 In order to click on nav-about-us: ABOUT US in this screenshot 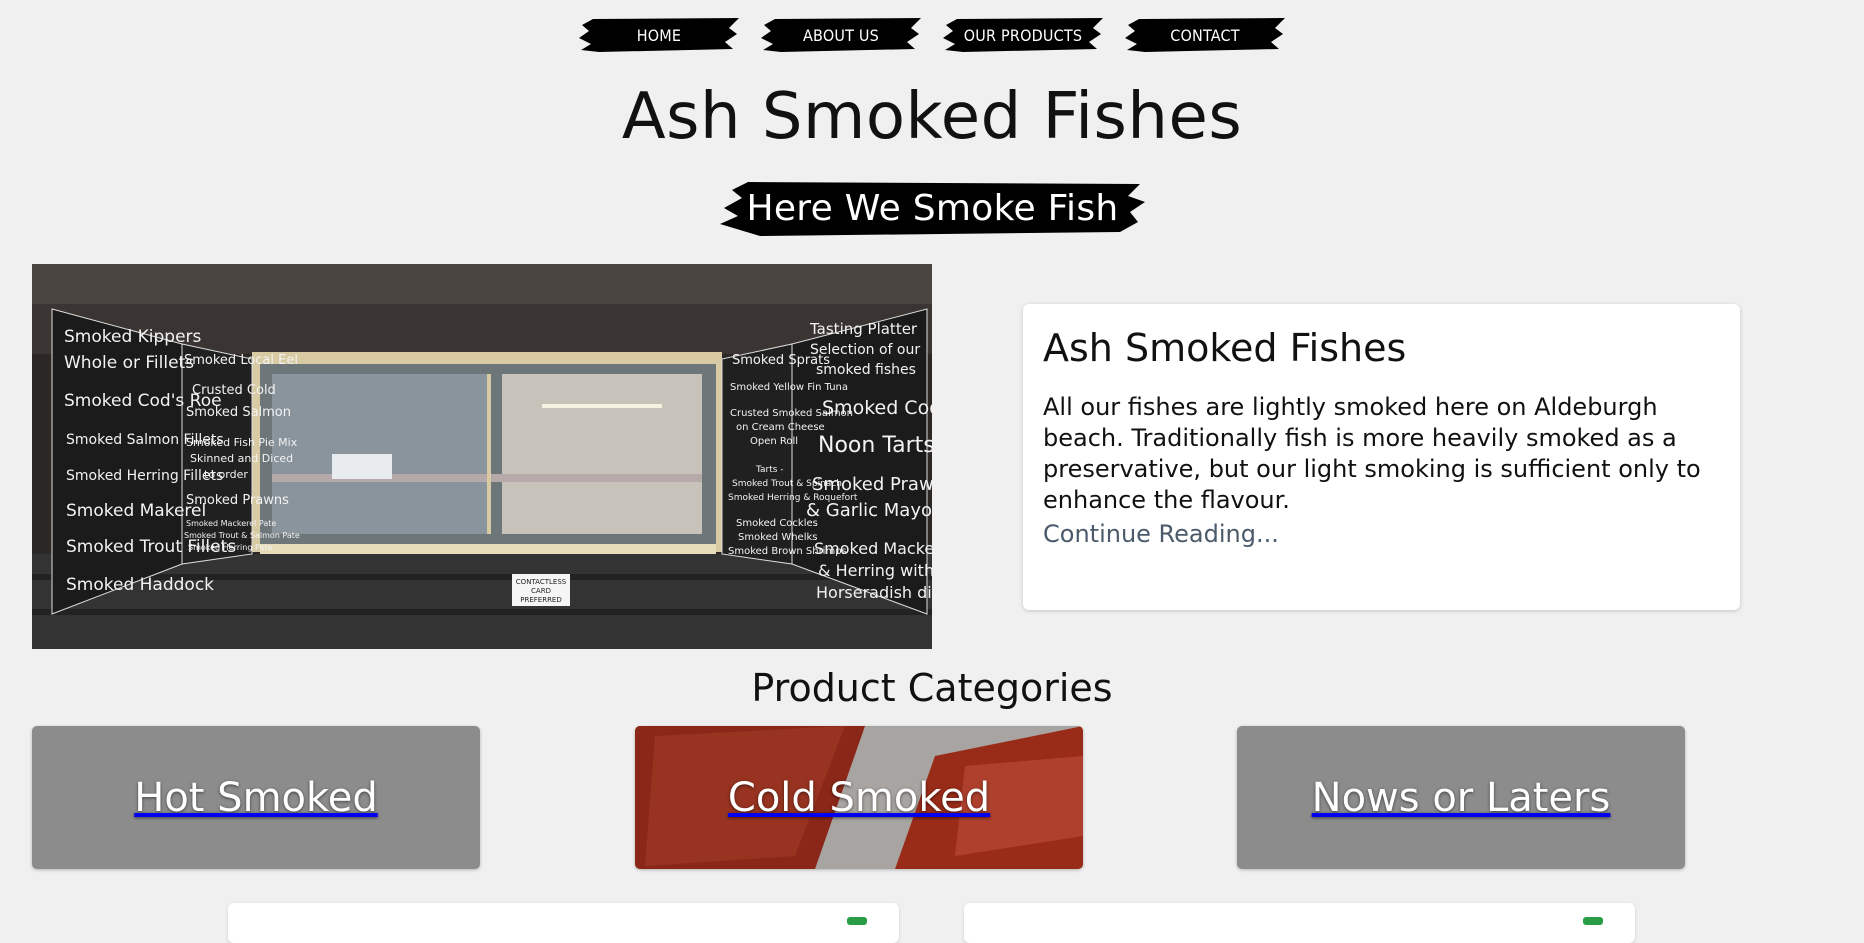, I will do `click(841, 35)`.